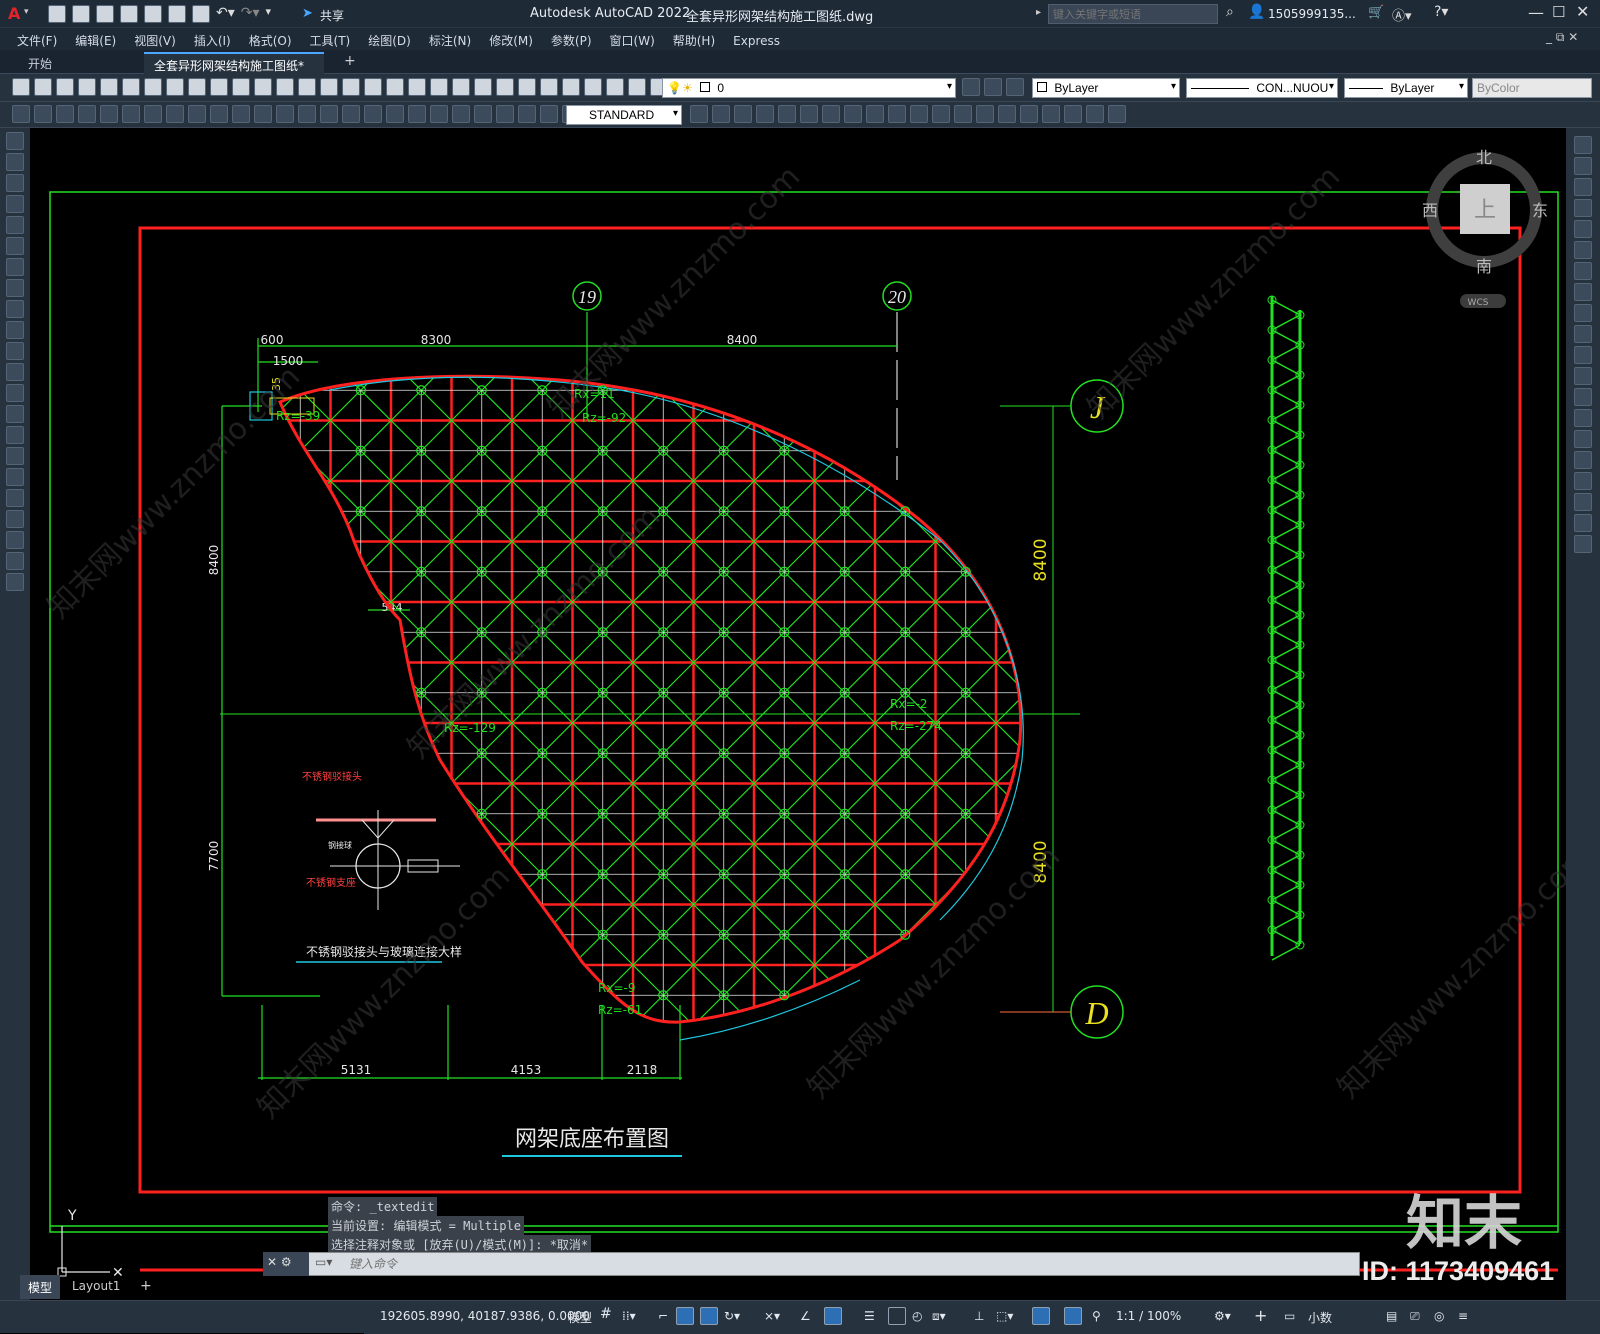 The image size is (1600, 1334). I want to click on auto-scale-icon: ⚲, so click(1096, 1316).